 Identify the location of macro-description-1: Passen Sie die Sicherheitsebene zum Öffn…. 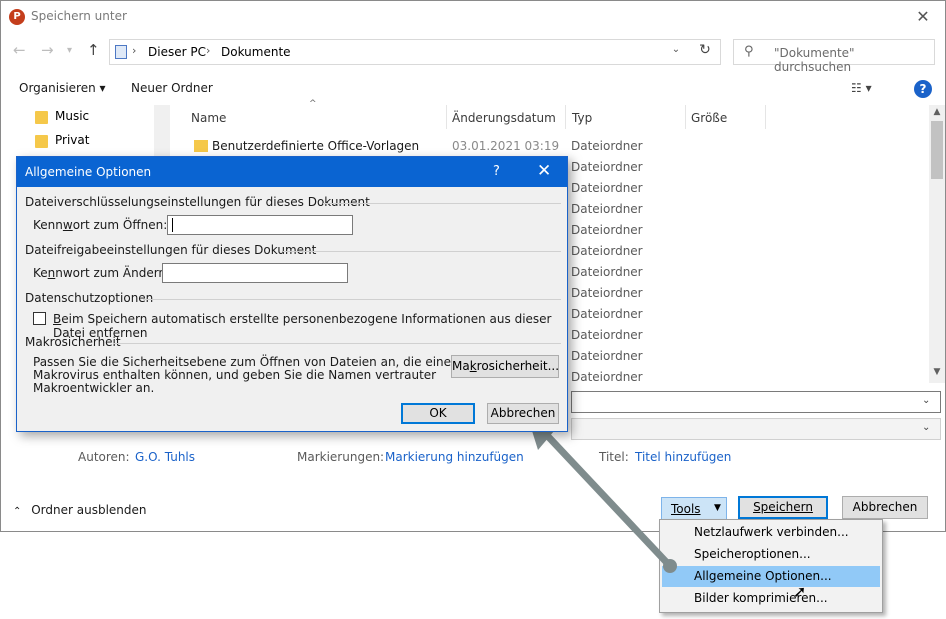
(246, 362).